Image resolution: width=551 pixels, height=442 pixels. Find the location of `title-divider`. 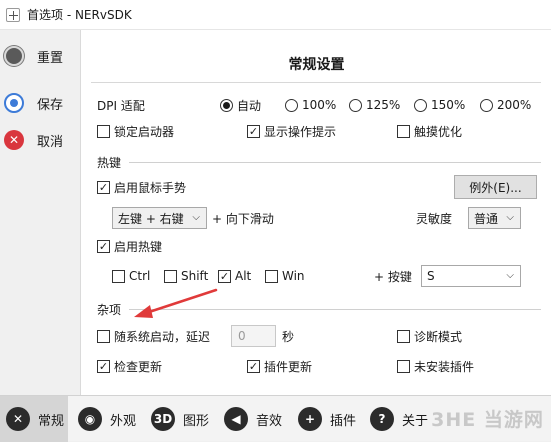

title-divider is located at coordinates (316, 82).